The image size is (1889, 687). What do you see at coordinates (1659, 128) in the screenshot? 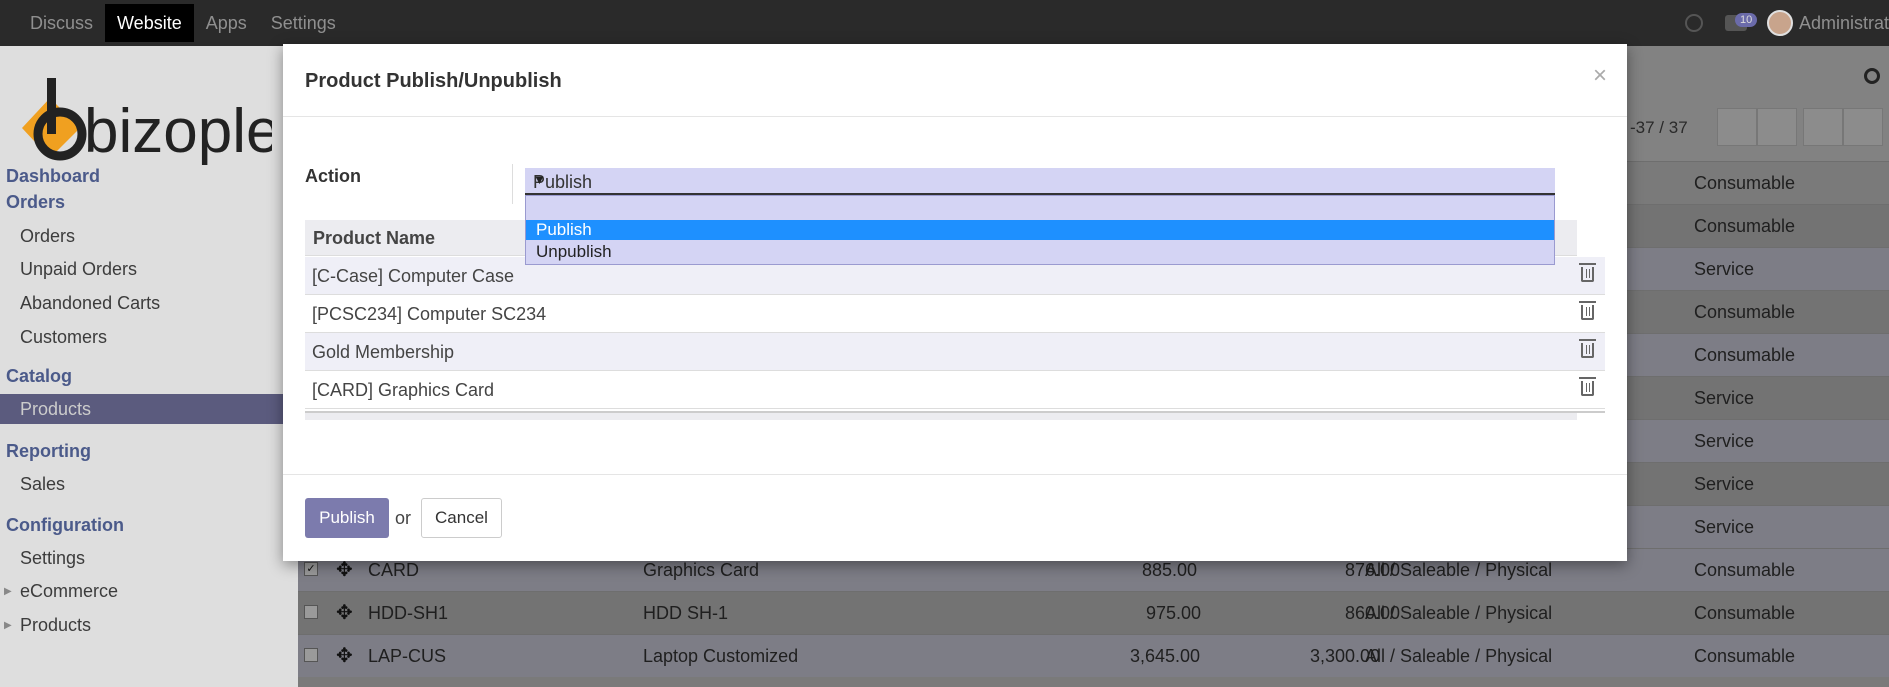
I see `pager-value: -37 / 37` at bounding box center [1659, 128].